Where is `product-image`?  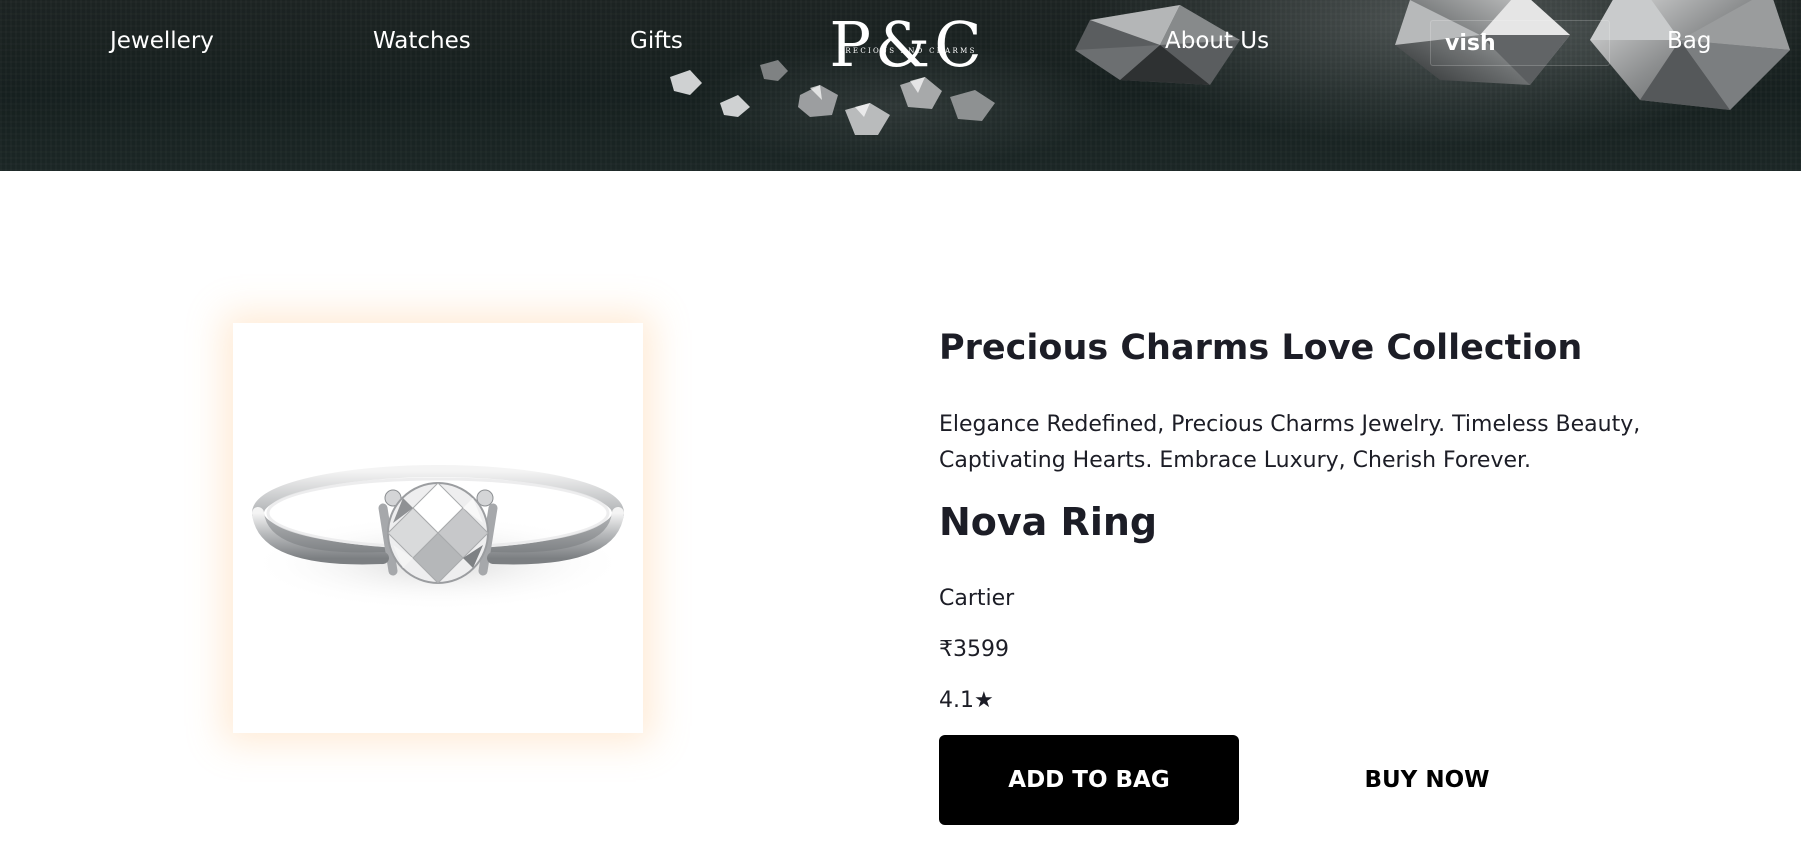 product-image is located at coordinates (438, 528).